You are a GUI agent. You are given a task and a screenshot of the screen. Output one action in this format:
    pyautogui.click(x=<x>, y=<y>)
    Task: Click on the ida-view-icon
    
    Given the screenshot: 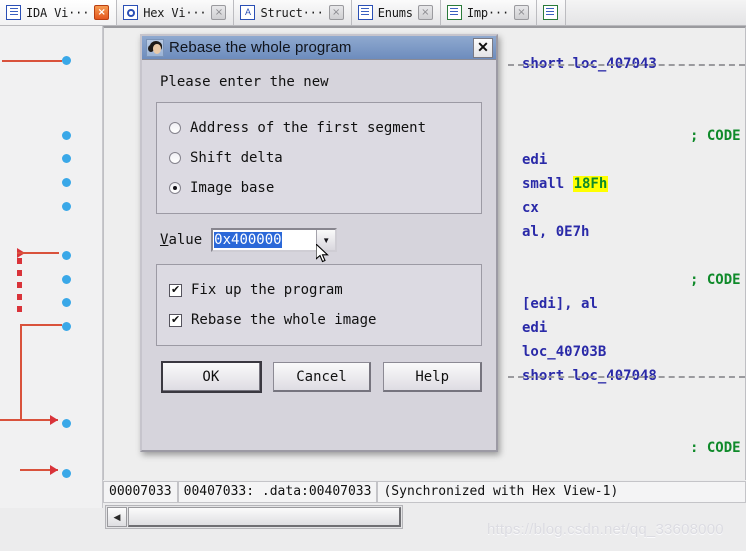 What is the action you would take?
    pyautogui.click(x=13, y=12)
    